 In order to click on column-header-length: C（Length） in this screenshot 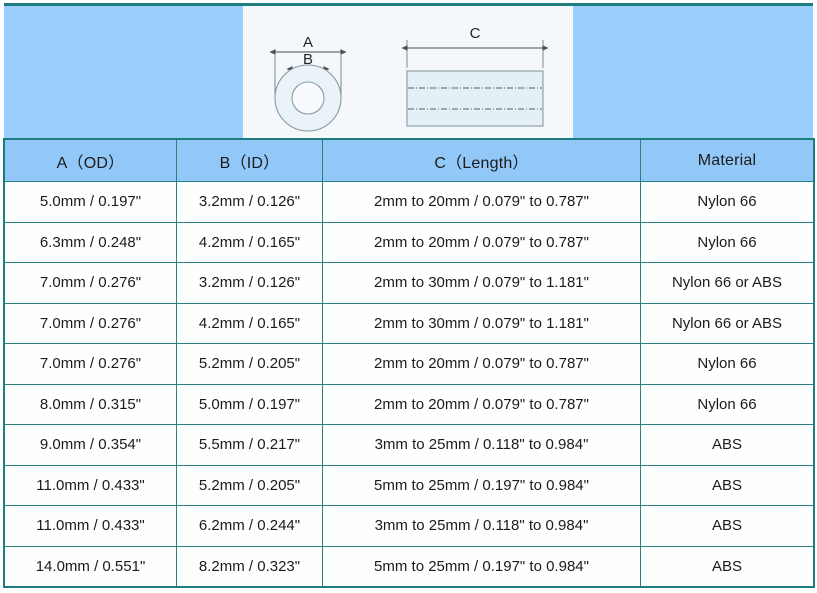, I will do `click(481, 160)`.